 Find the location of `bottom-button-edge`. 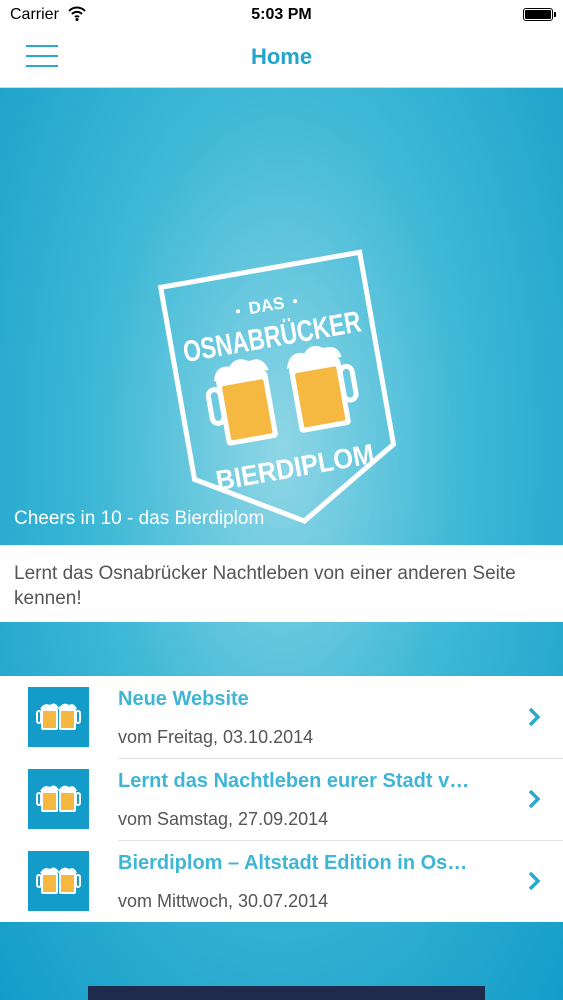

bottom-button-edge is located at coordinates (286, 993).